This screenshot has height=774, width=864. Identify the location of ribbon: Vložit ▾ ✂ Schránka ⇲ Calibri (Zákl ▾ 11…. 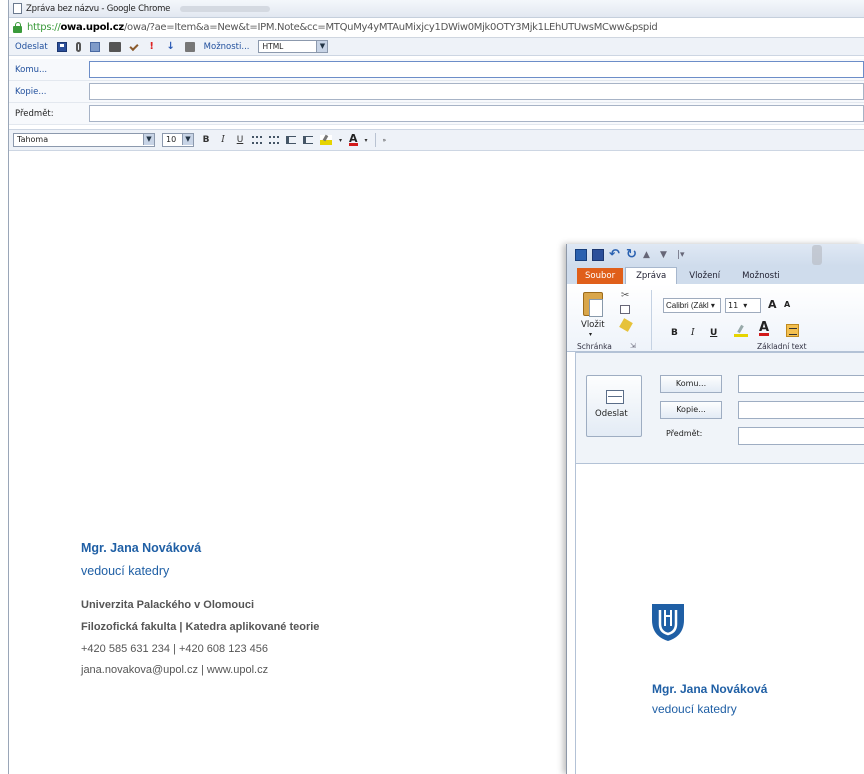
(715, 318).